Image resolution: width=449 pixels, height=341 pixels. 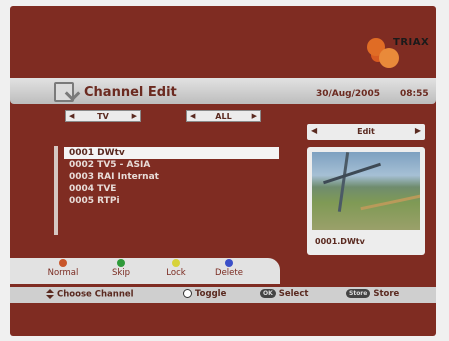 I want to click on key-lock: Lock, so click(x=176, y=268).